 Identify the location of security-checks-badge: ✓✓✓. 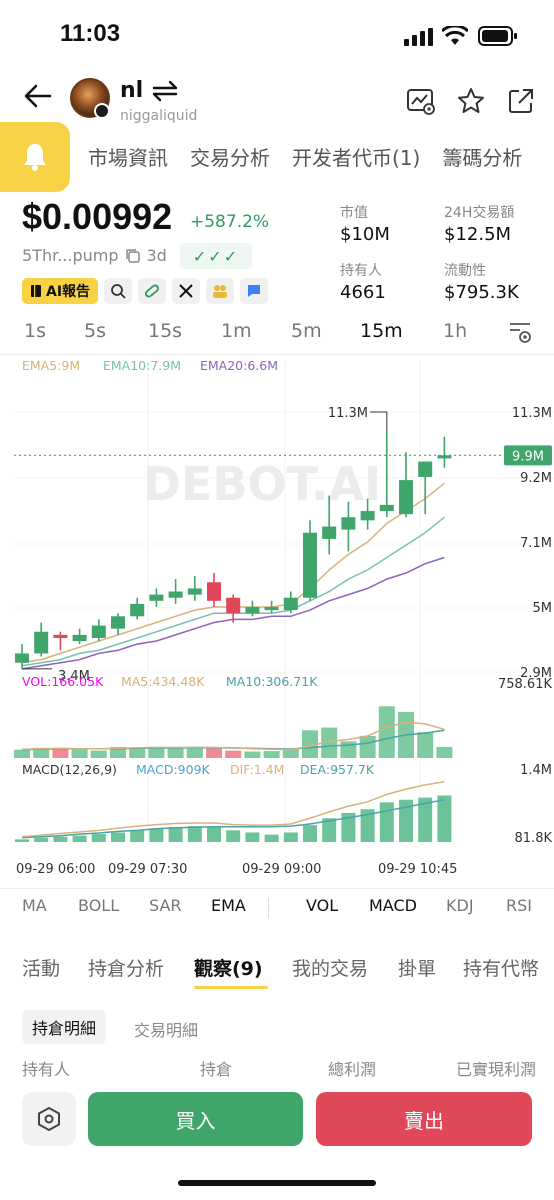
(216, 256).